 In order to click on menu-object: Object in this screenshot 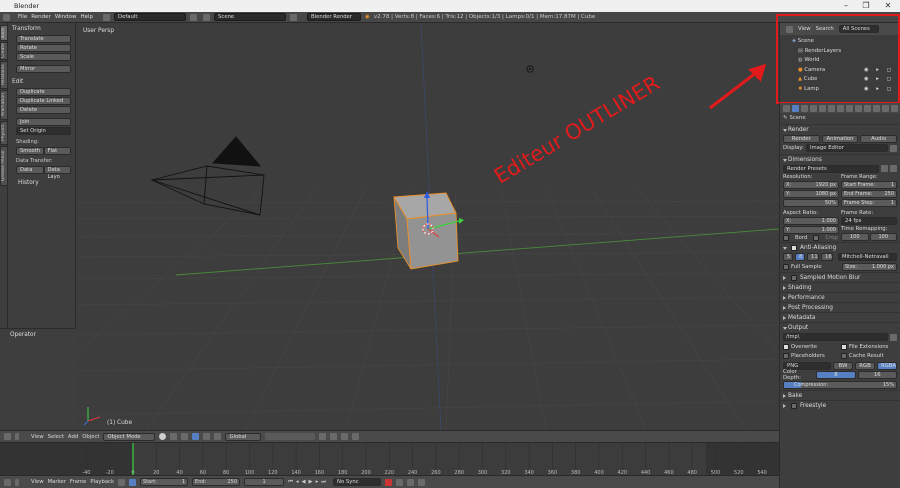, I will do `click(90, 437)`.